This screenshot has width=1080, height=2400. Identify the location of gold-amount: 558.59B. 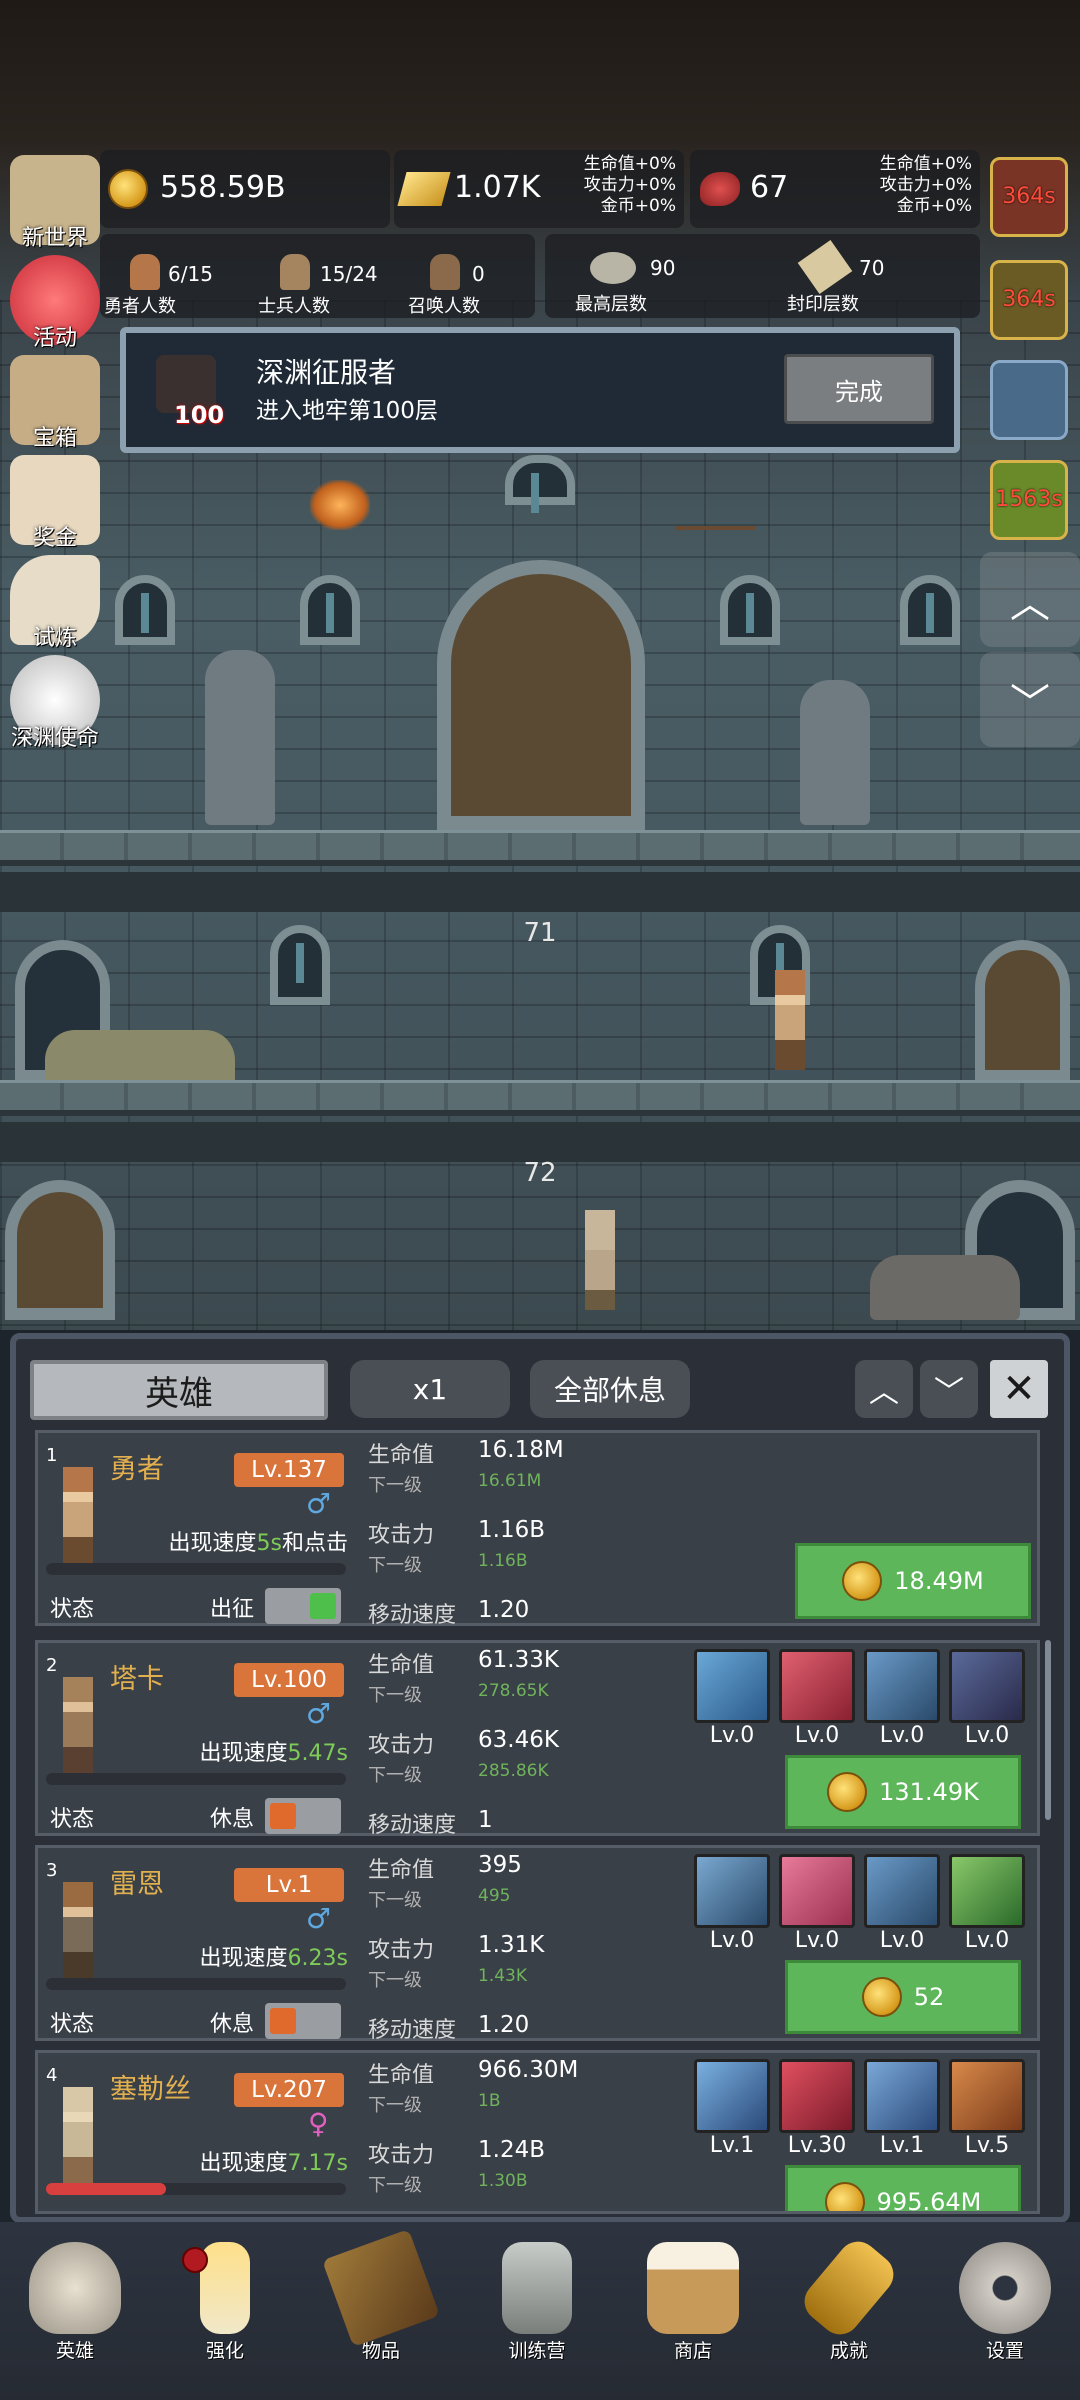
(223, 187).